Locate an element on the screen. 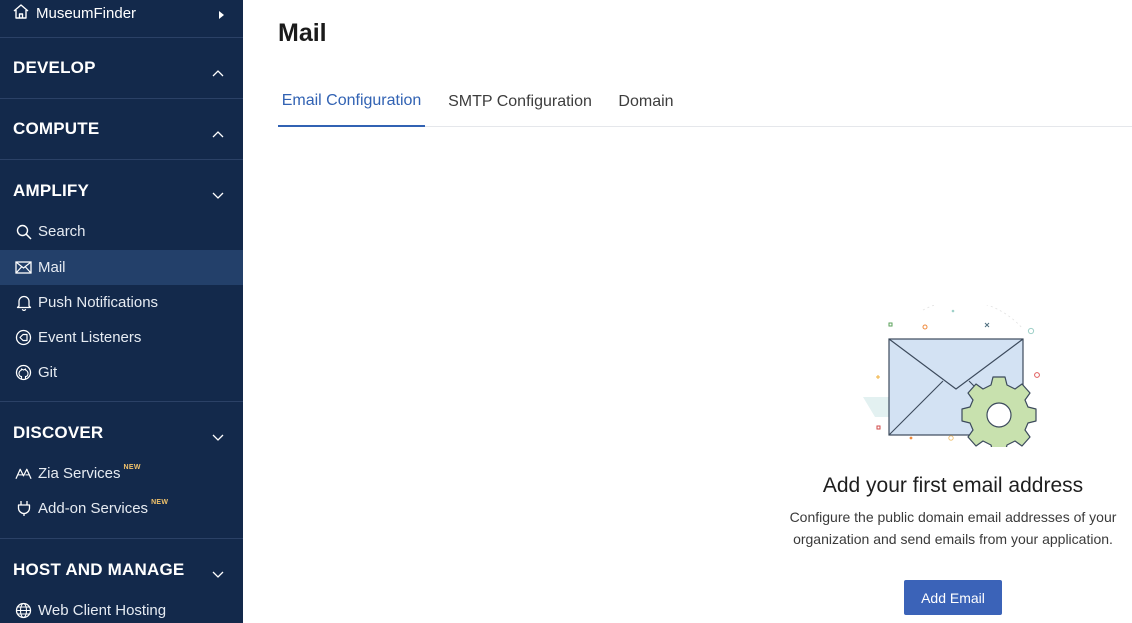  project-name: MuseumFinder is located at coordinates (86, 13).